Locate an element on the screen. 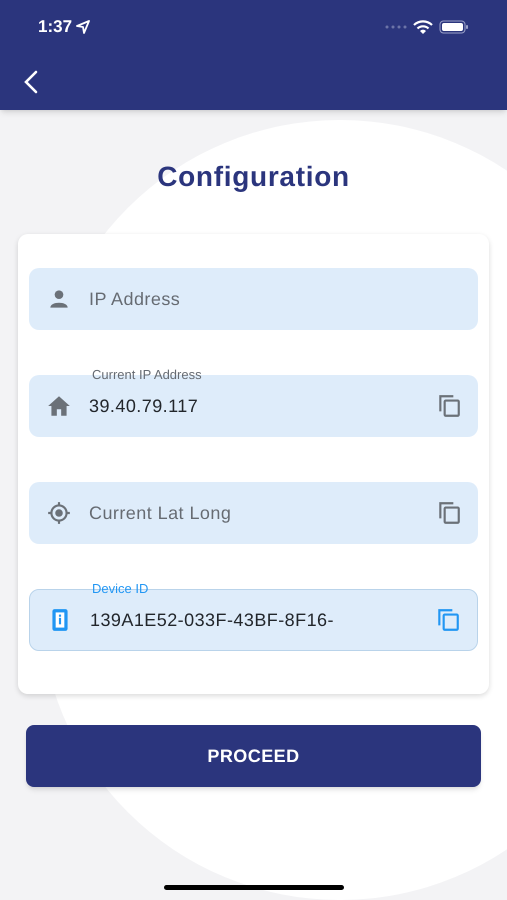 The image size is (507, 900). proceed-button: PROCEED is located at coordinates (253, 756).